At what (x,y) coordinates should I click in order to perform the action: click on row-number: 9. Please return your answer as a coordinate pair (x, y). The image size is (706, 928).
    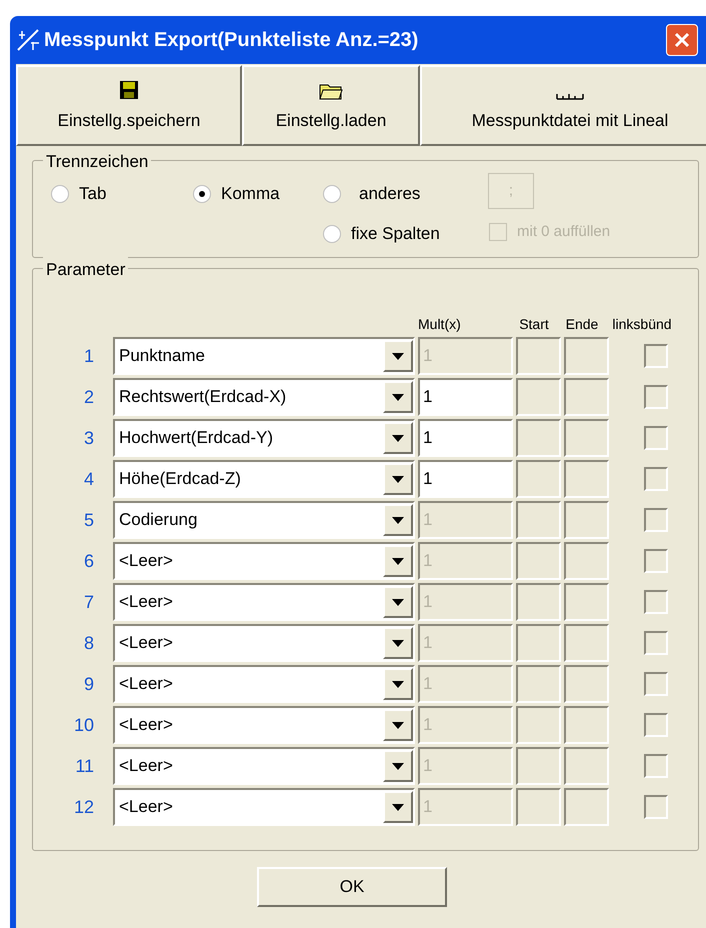
    Looking at the image, I should click on (88, 684).